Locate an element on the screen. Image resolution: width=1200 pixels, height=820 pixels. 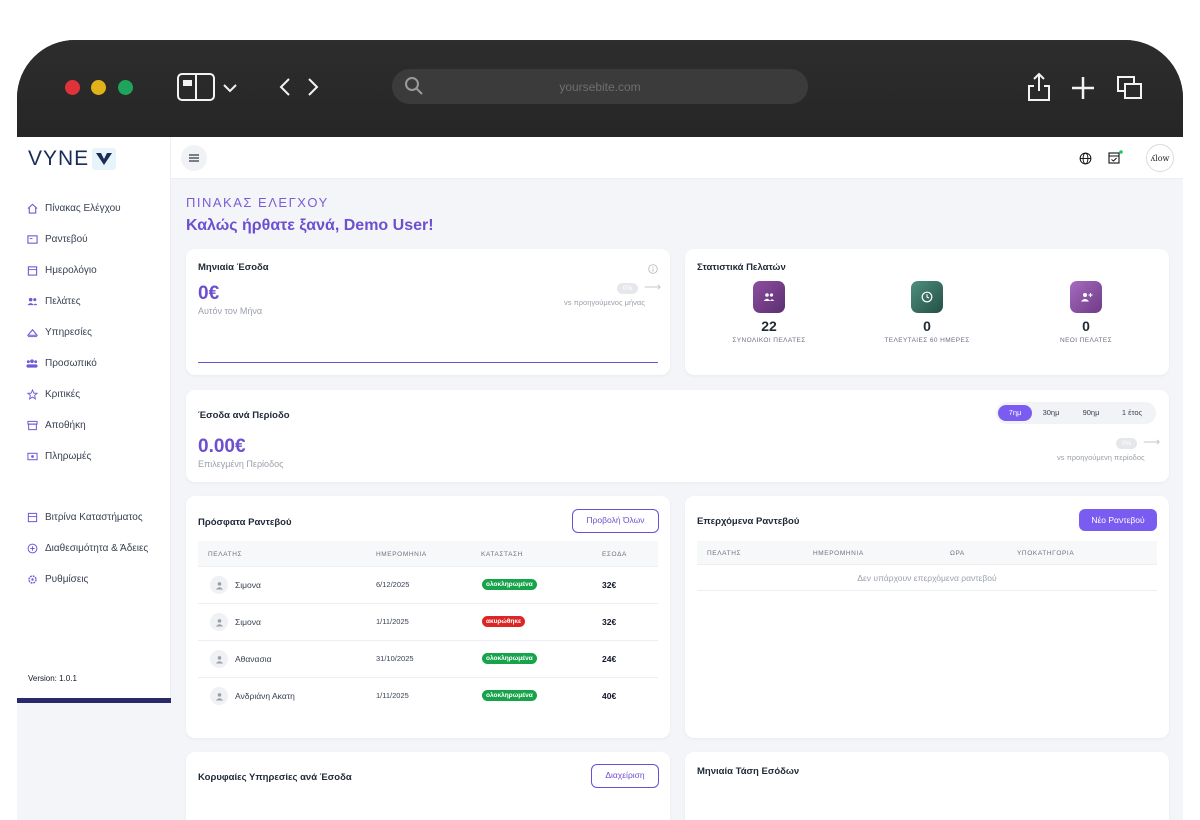
language-globe-icon is located at coordinates (1085, 158).